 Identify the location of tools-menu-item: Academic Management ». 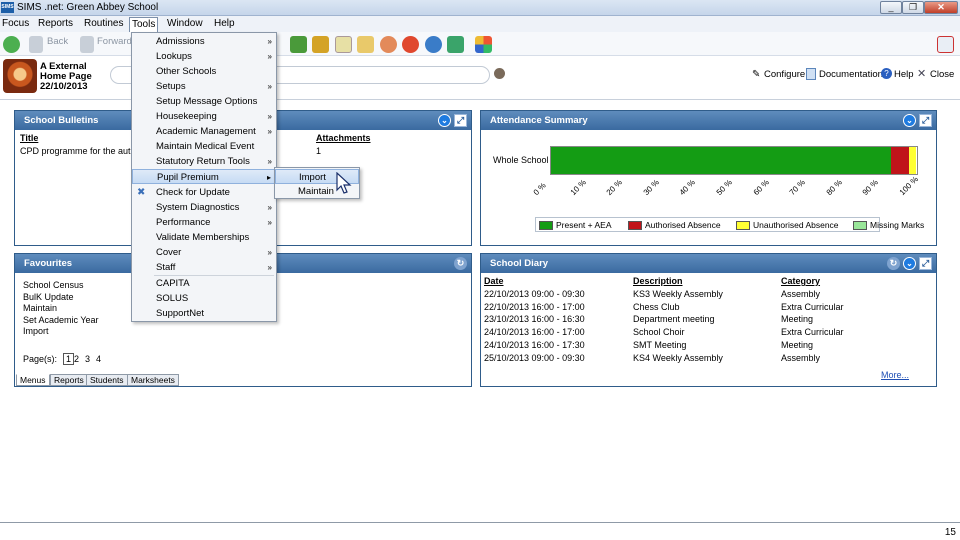
(204, 131).